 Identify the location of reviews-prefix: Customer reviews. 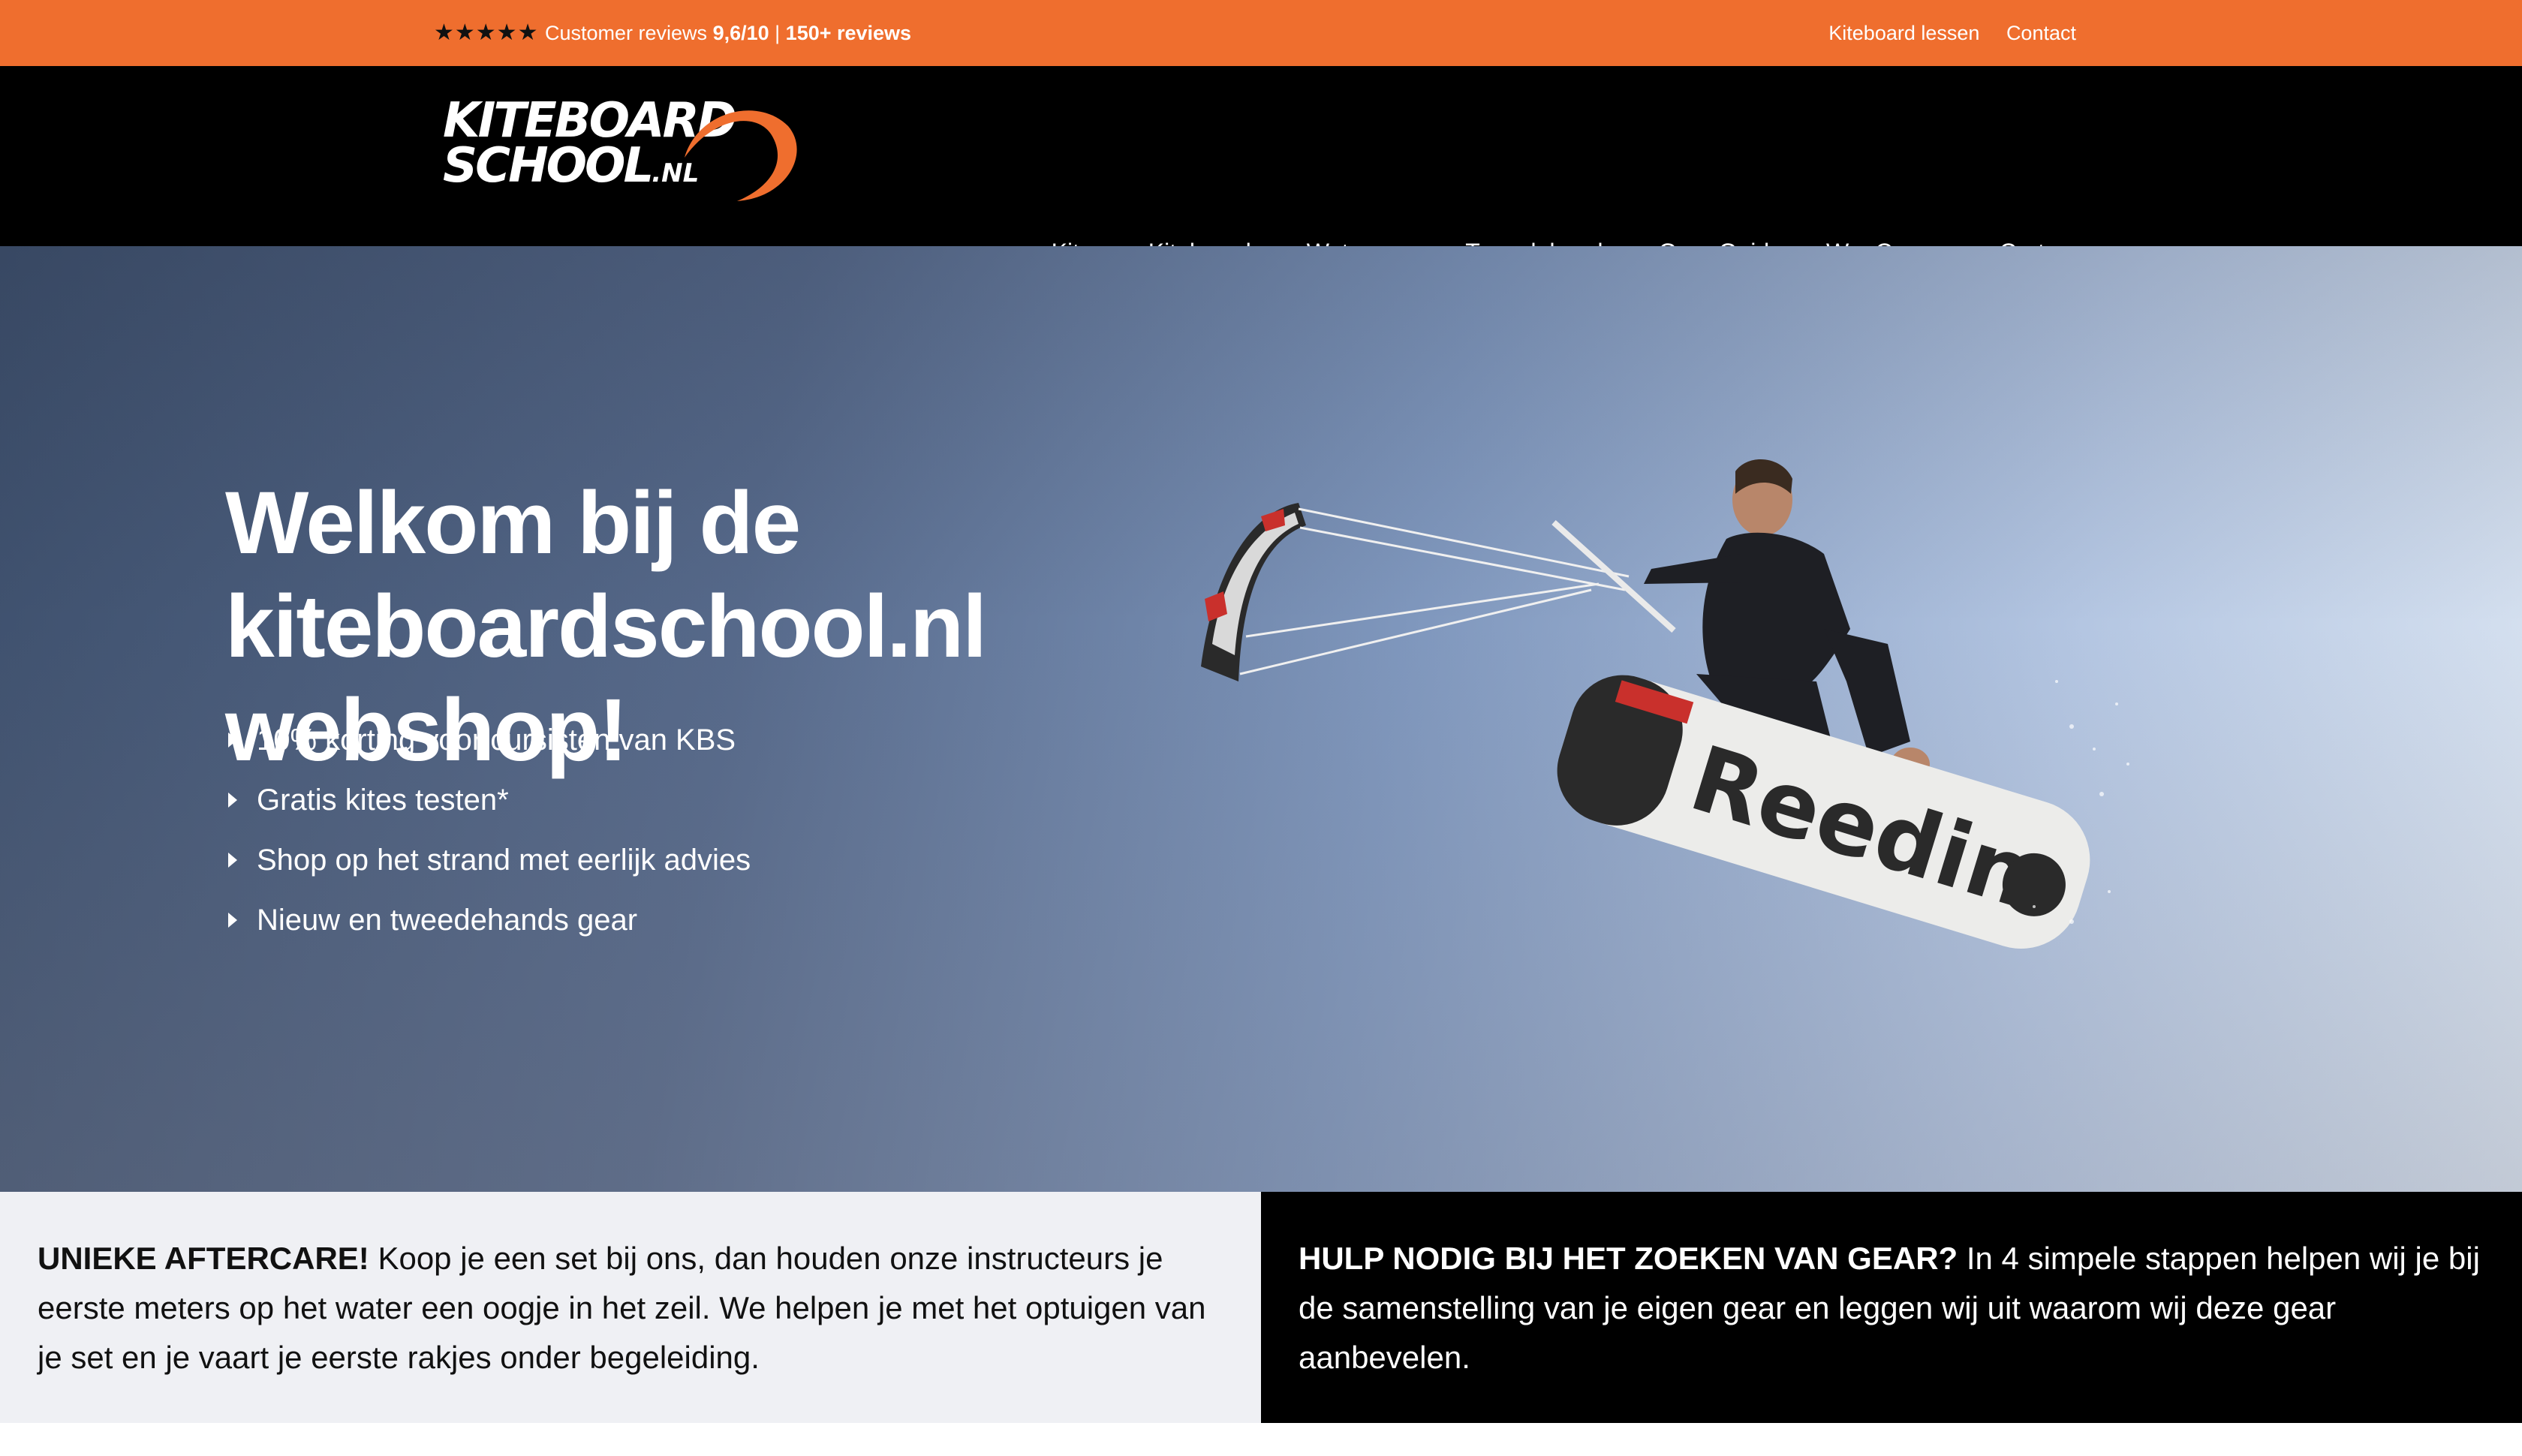
(629, 33).